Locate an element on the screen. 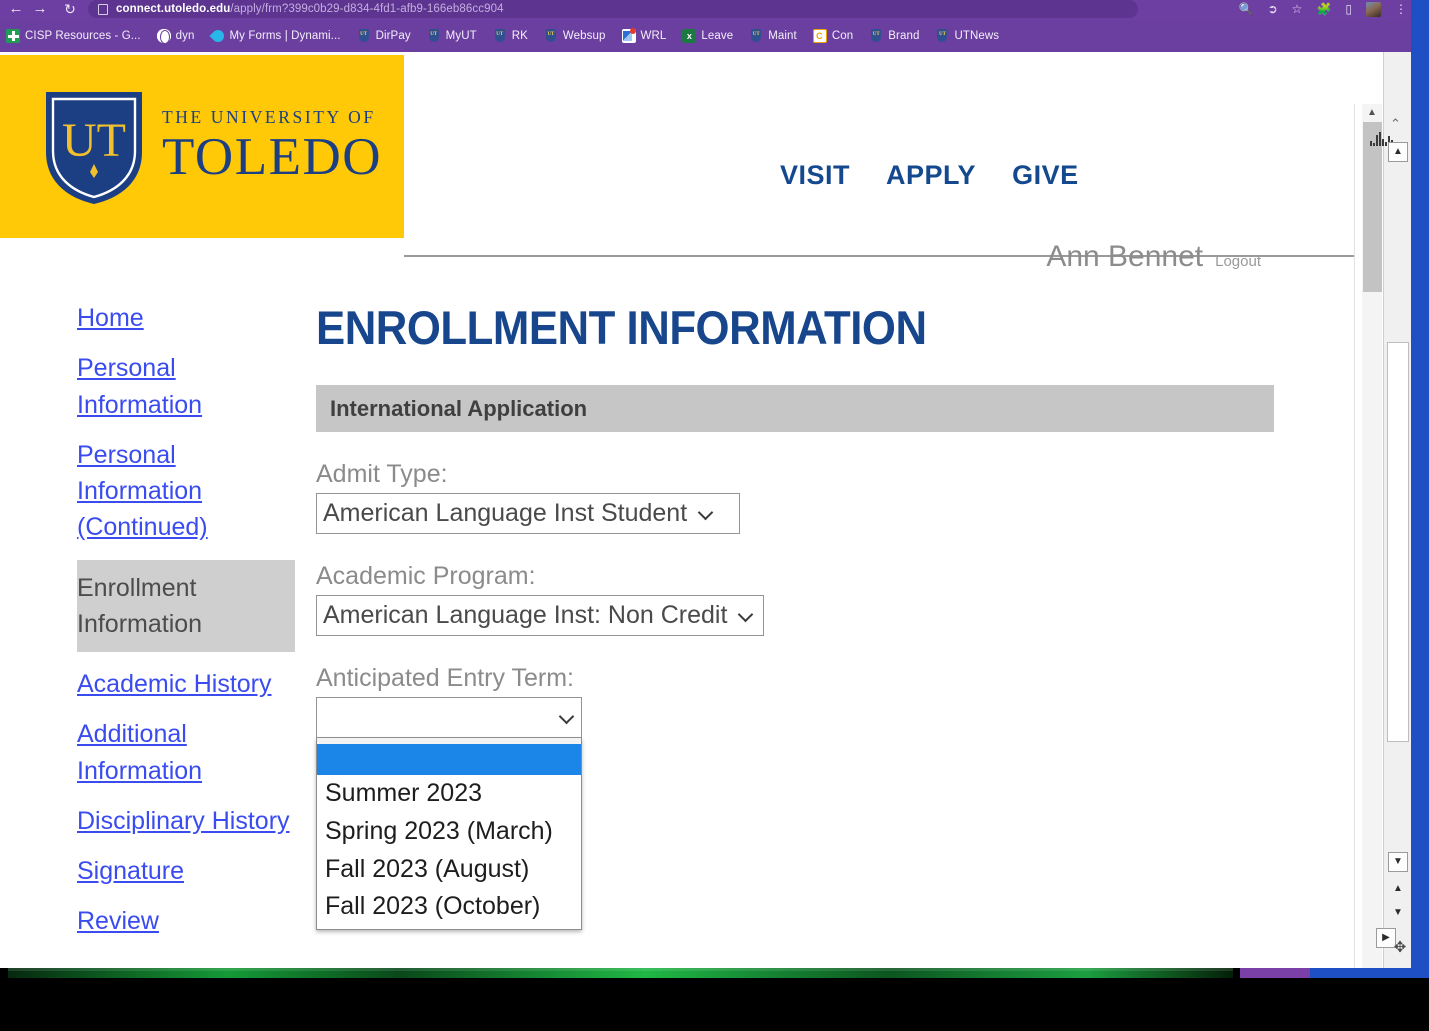 This screenshot has width=1429, height=1031. sidebar-item-label: Signature is located at coordinates (130, 871).